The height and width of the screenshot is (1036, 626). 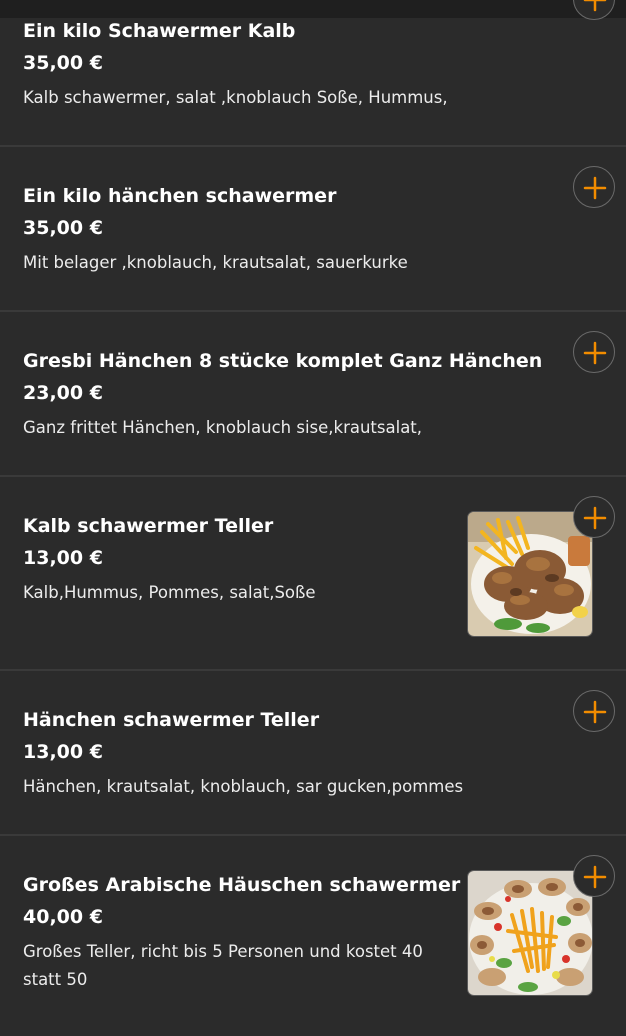 What do you see at coordinates (242, 885) in the screenshot?
I see `item-title: Großes Arabische Häuschen schawermer` at bounding box center [242, 885].